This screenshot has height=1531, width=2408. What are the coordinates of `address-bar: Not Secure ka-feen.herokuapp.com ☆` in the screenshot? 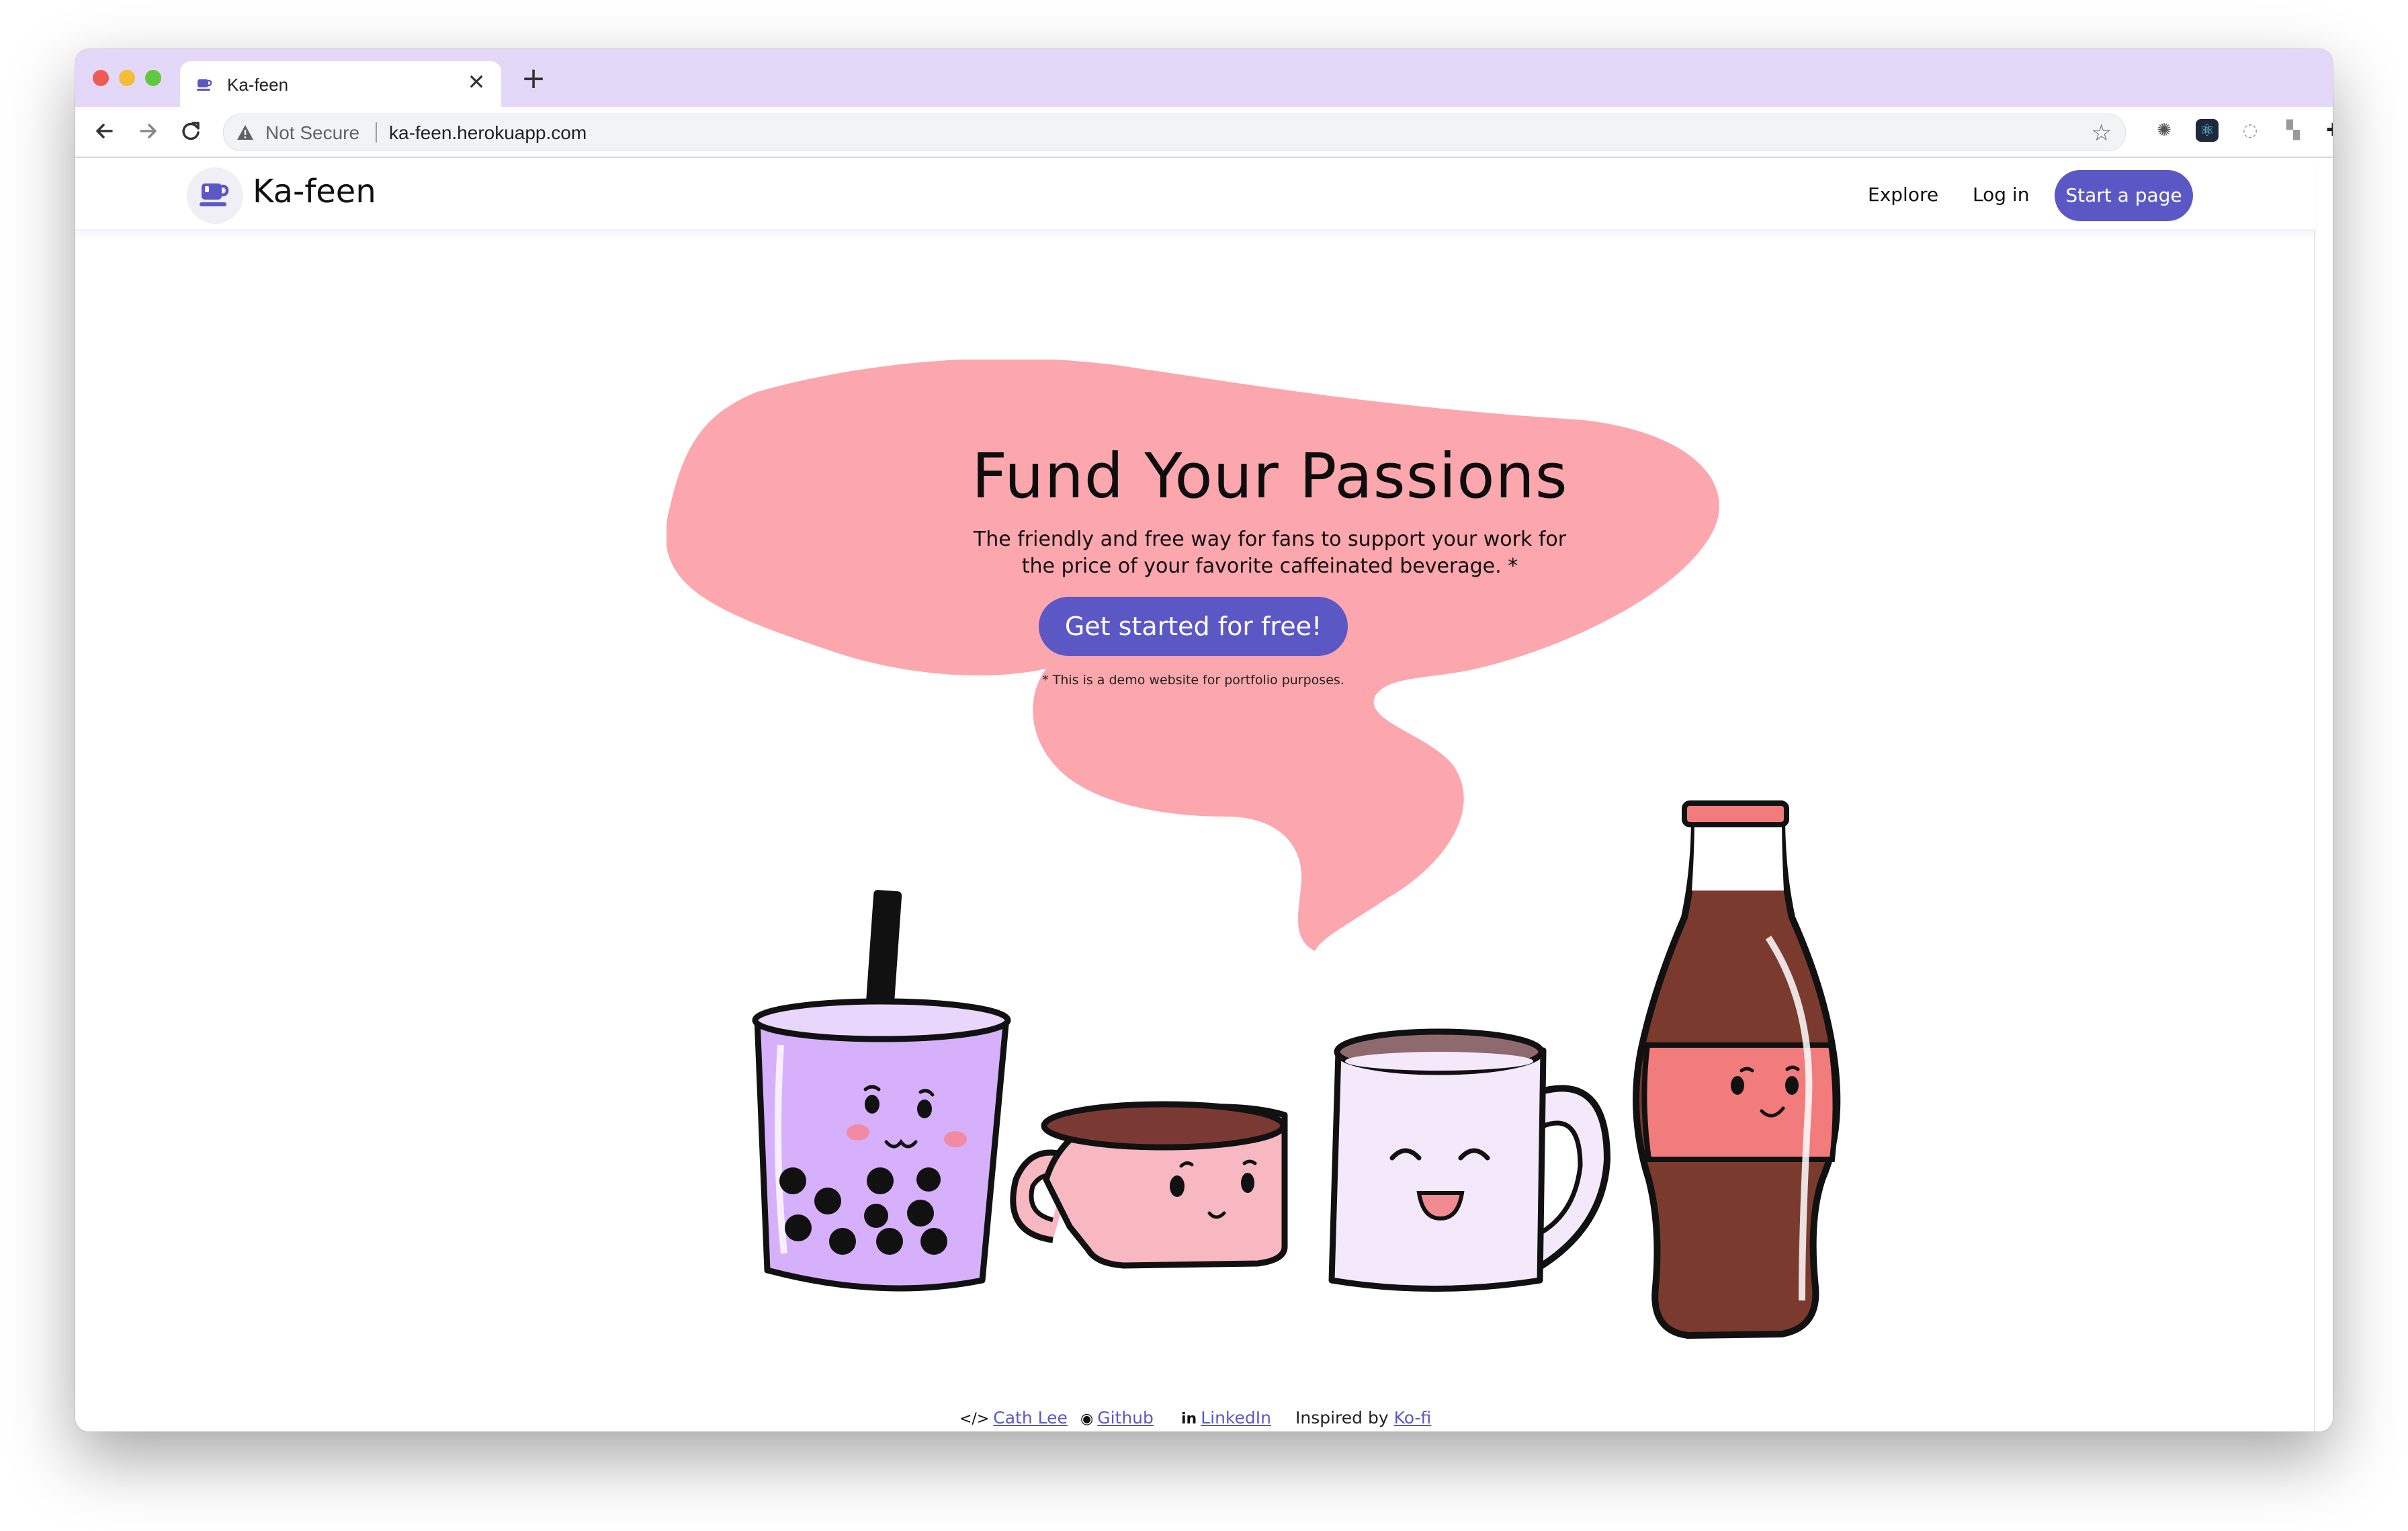 It's located at (1174, 132).